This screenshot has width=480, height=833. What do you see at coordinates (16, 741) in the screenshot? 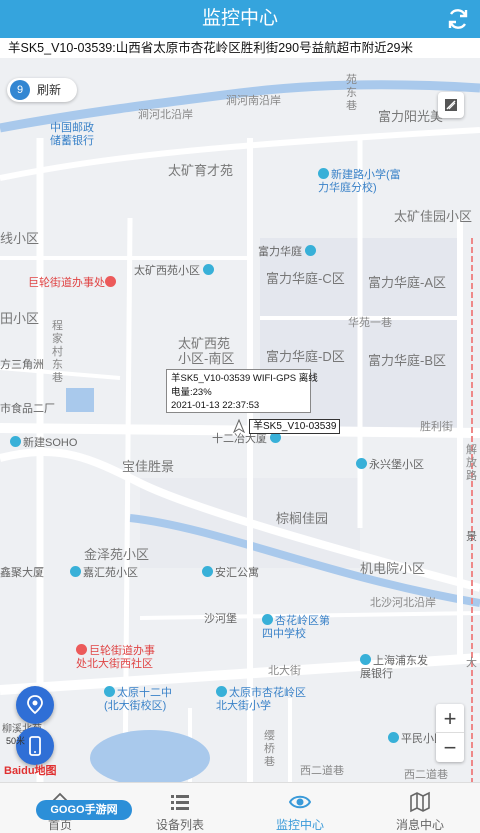
I see `map-scale: 50米` at bounding box center [16, 741].